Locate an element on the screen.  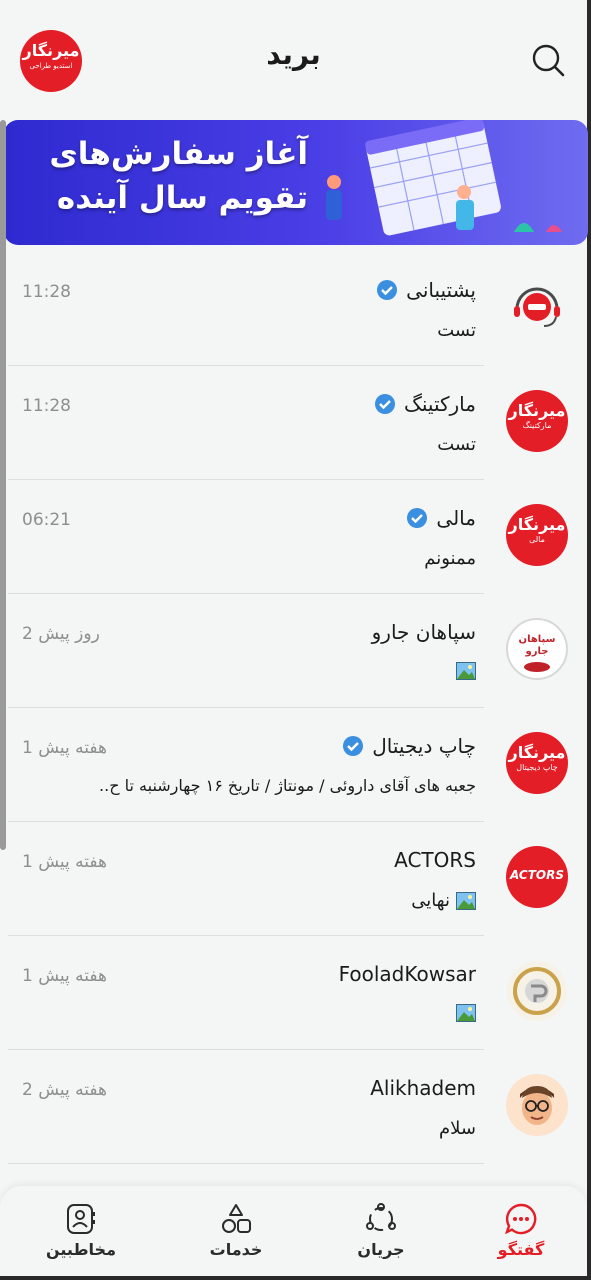
message-time: 2 روز پیش is located at coordinates (61, 634).